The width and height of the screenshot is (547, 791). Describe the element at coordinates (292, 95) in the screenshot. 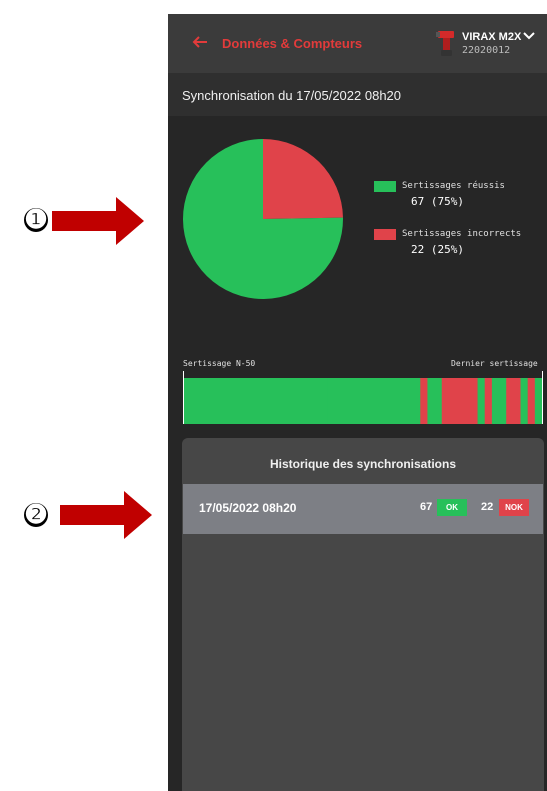

I see `sync-title: Synchronisation du 17/05/2022 08h20` at that location.